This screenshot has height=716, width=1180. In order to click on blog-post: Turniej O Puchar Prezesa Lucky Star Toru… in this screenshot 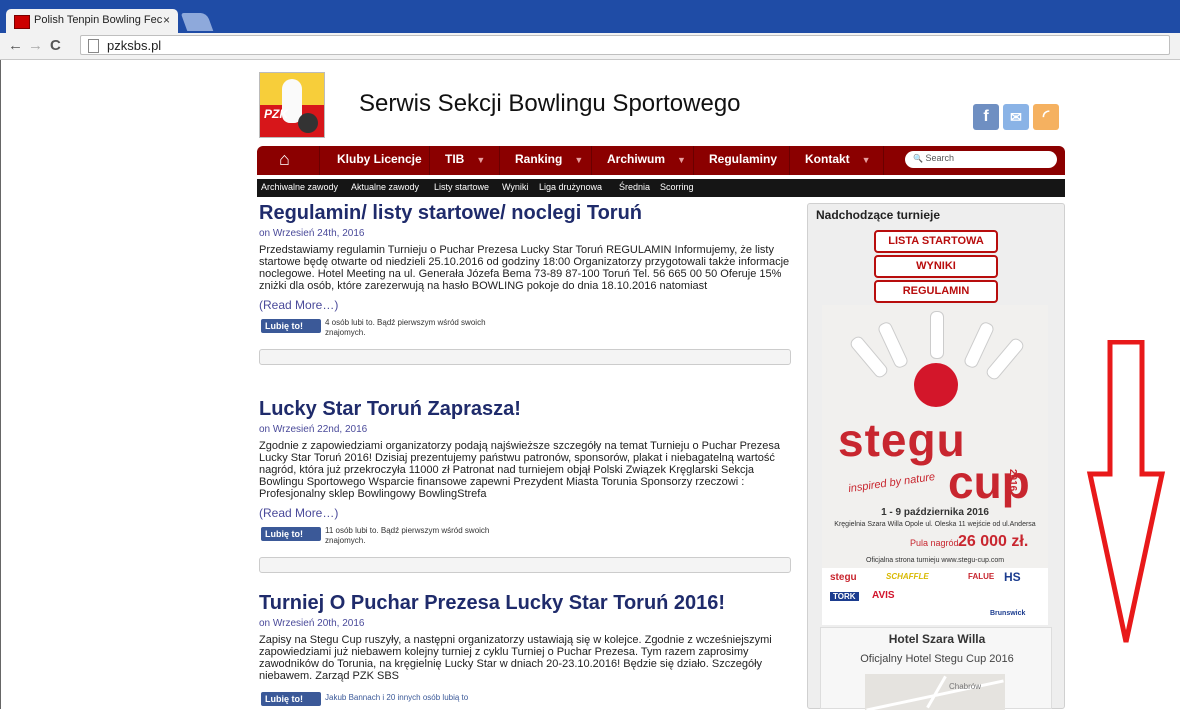, I will do `click(525, 654)`.